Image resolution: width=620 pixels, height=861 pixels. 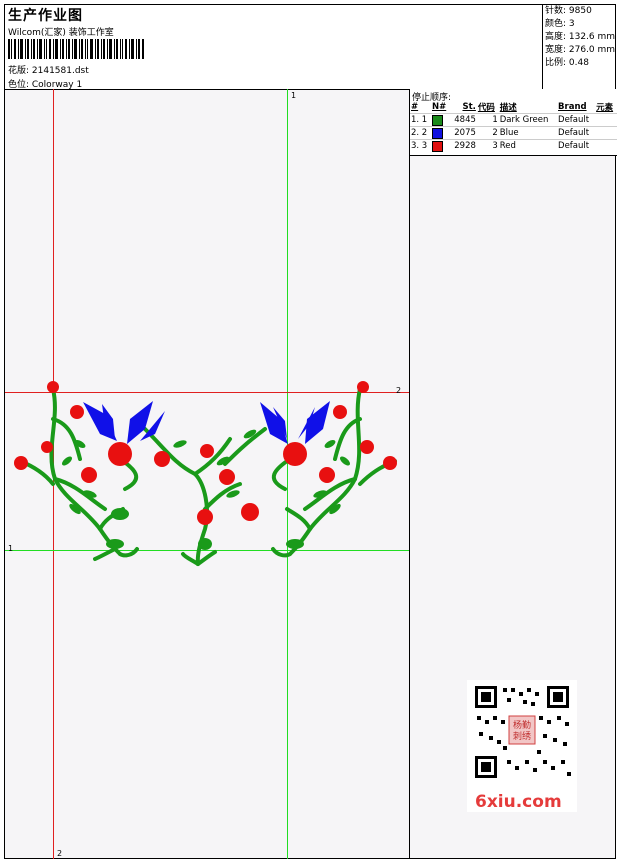 I want to click on stat-stitches: 针数: 9850, so click(x=568, y=11).